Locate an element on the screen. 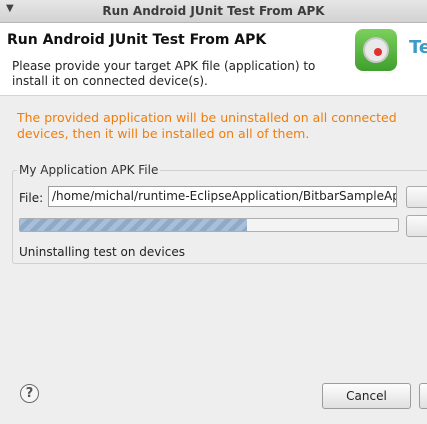  logo-text: Te is located at coordinates (418, 47).